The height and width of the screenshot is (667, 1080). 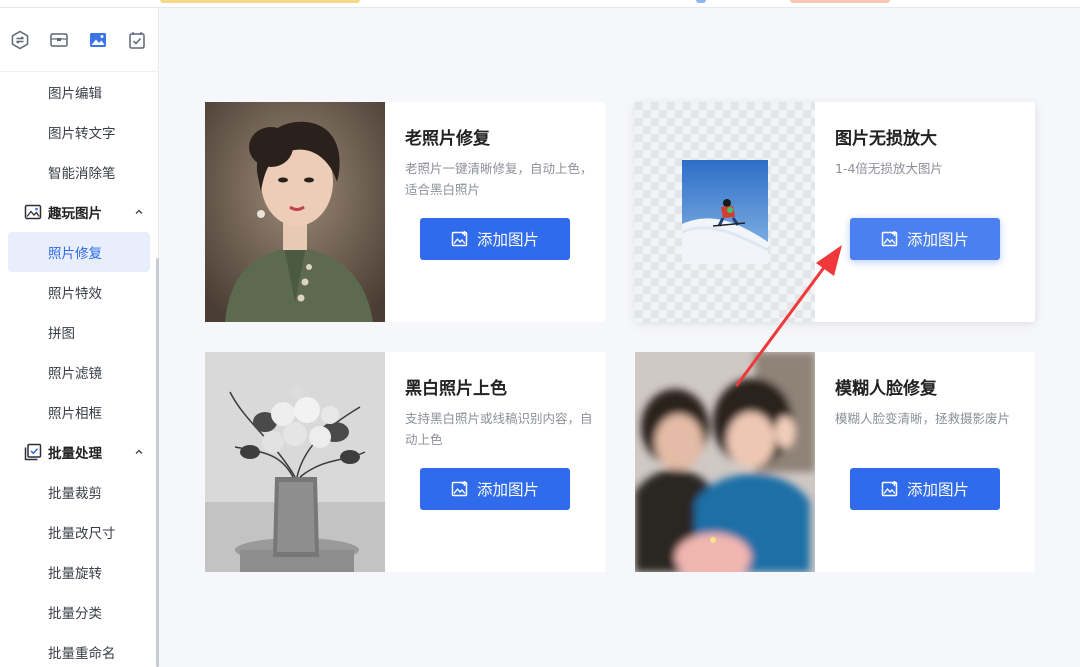 I want to click on sidebar-item-photo-repair: 照片修复, so click(x=79, y=252).